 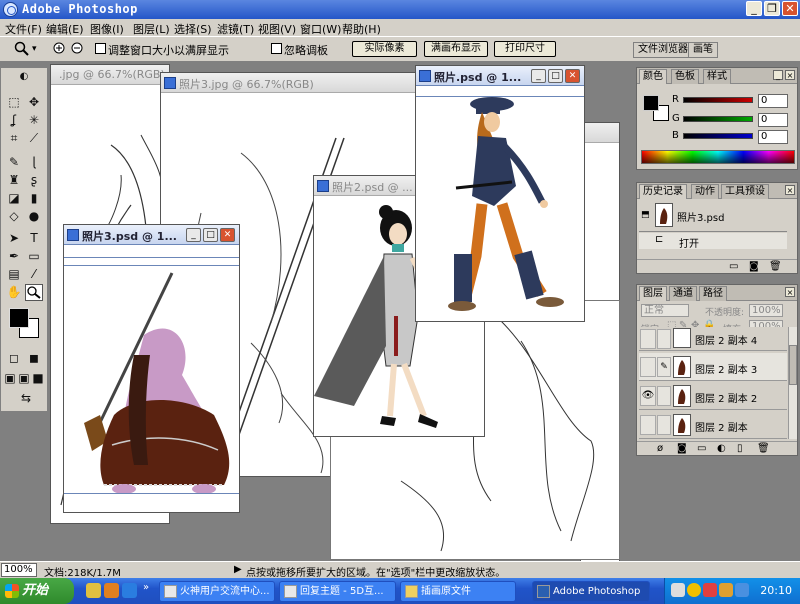 I want to click on tab-styles: 样式, so click(x=717, y=76).